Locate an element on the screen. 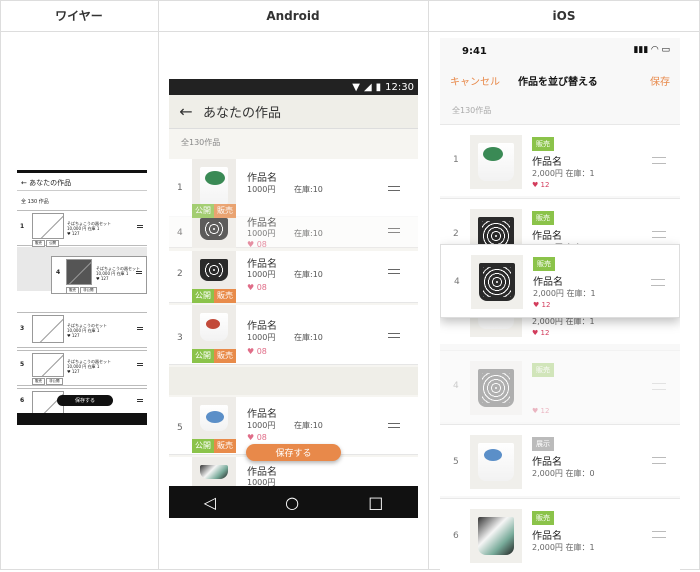 This screenshot has height=572, width=700. status-time: 9:41 is located at coordinates (474, 51).